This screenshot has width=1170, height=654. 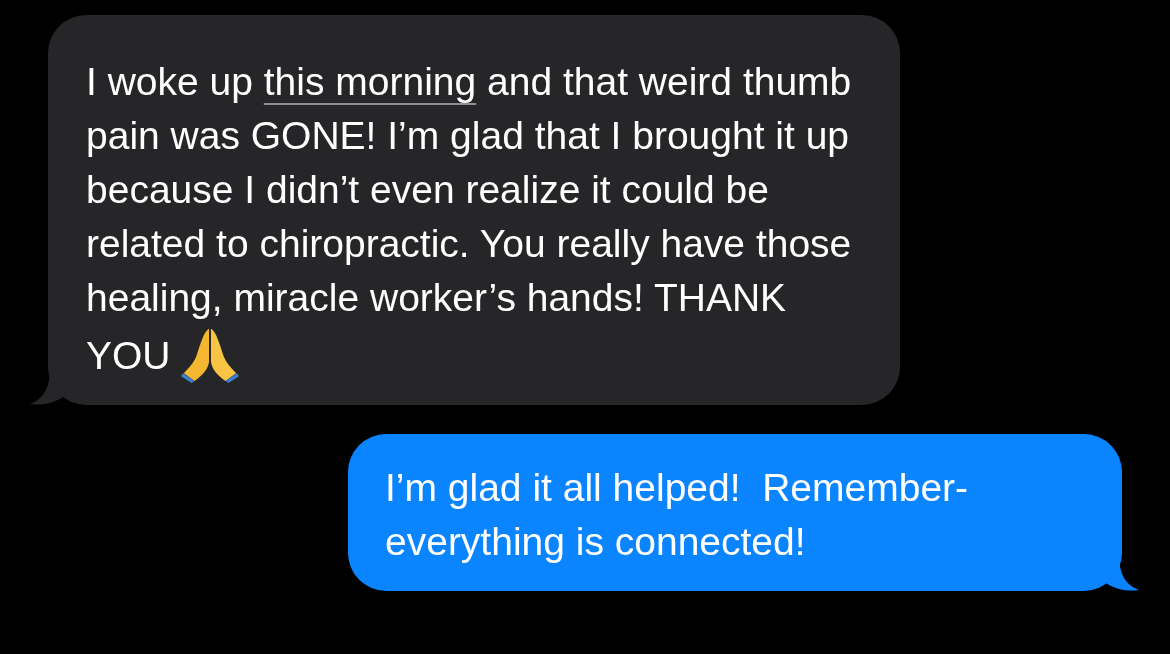 I want to click on message-text: I’m glad it all helped! Remember-everything is connected!, so click(x=677, y=515).